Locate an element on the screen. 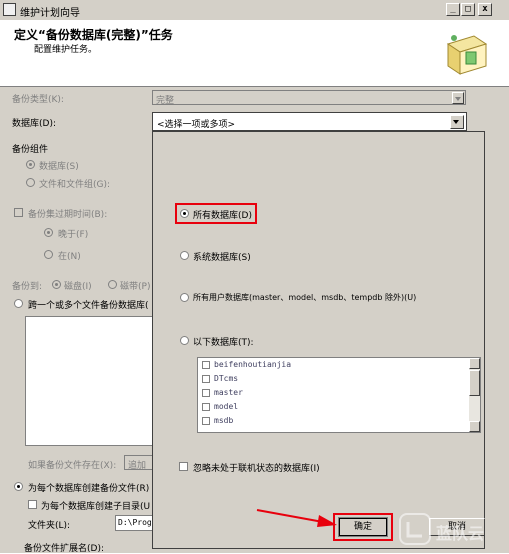  ok-button: 确定 is located at coordinates (363, 527).